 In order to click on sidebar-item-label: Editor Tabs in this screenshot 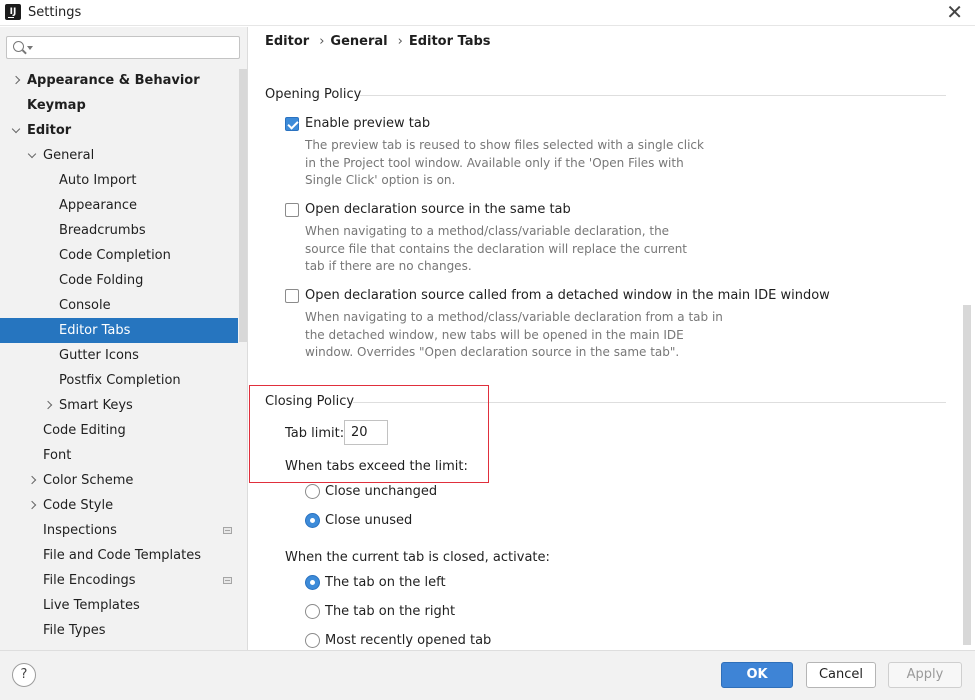, I will do `click(95, 330)`.